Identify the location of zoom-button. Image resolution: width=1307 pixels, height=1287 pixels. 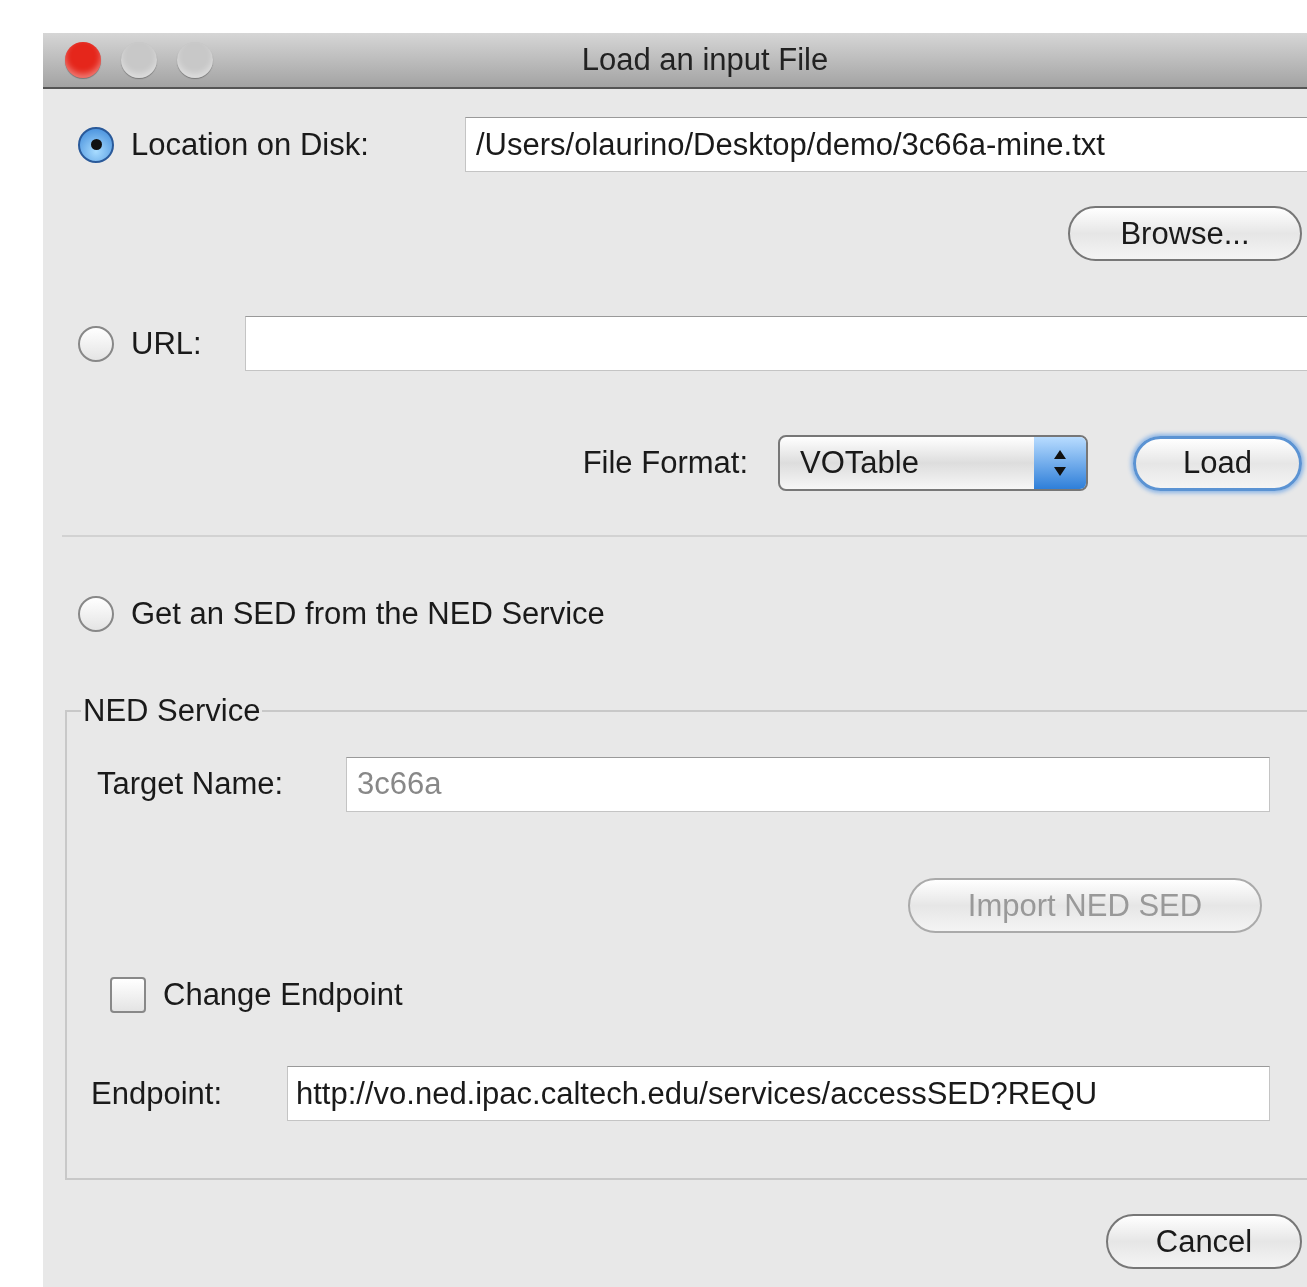
(195, 60).